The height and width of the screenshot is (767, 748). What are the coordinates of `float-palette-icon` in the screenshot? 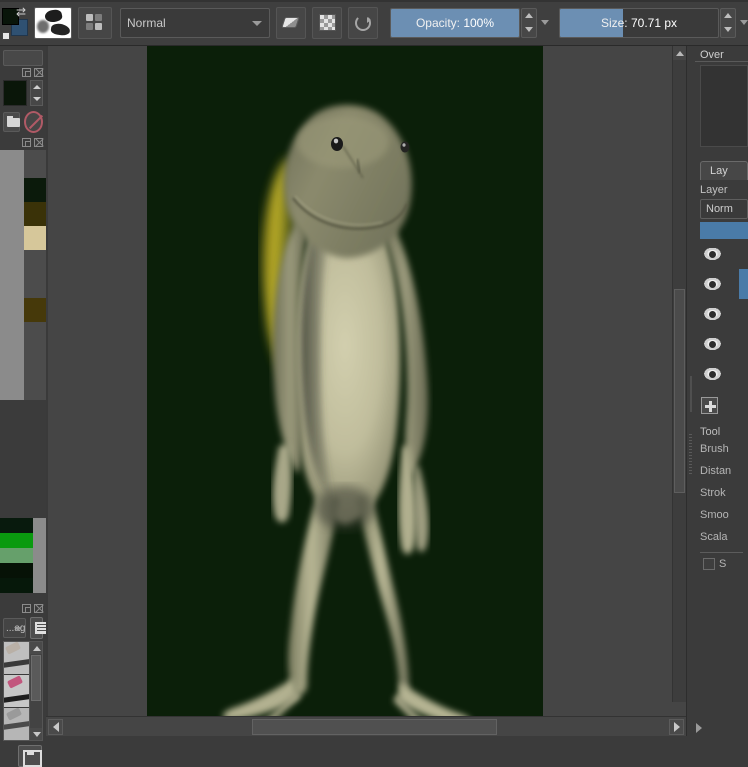 It's located at (26, 142).